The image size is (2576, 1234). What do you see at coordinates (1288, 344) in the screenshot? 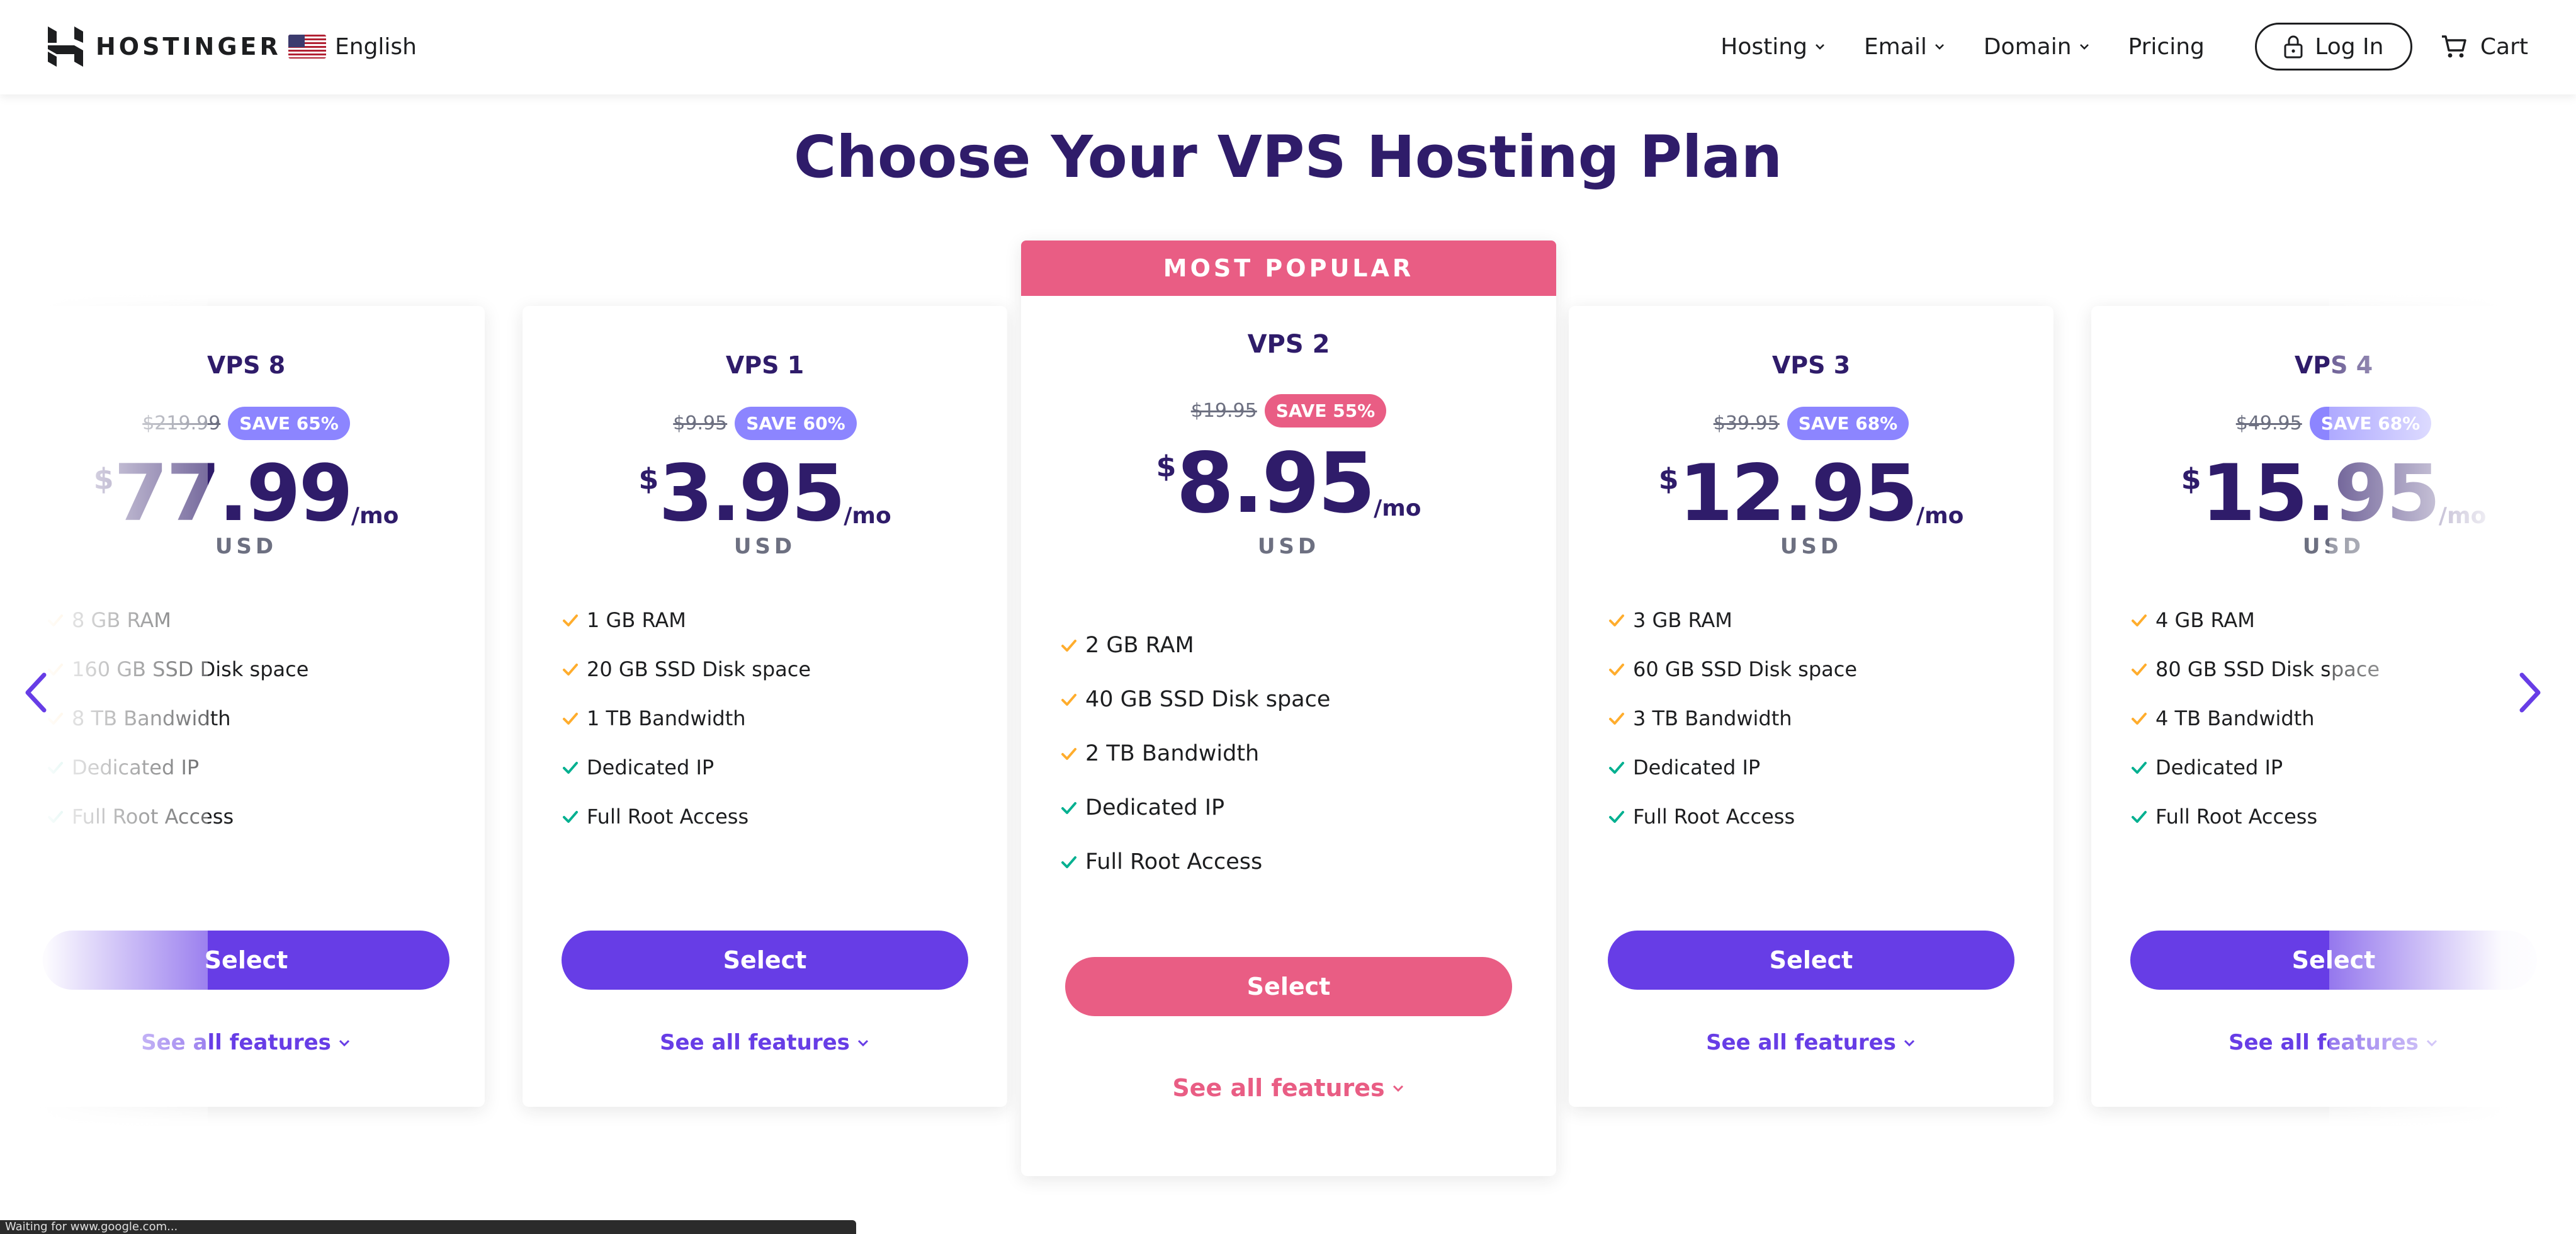
I see `plan-name: VPS 2` at bounding box center [1288, 344].